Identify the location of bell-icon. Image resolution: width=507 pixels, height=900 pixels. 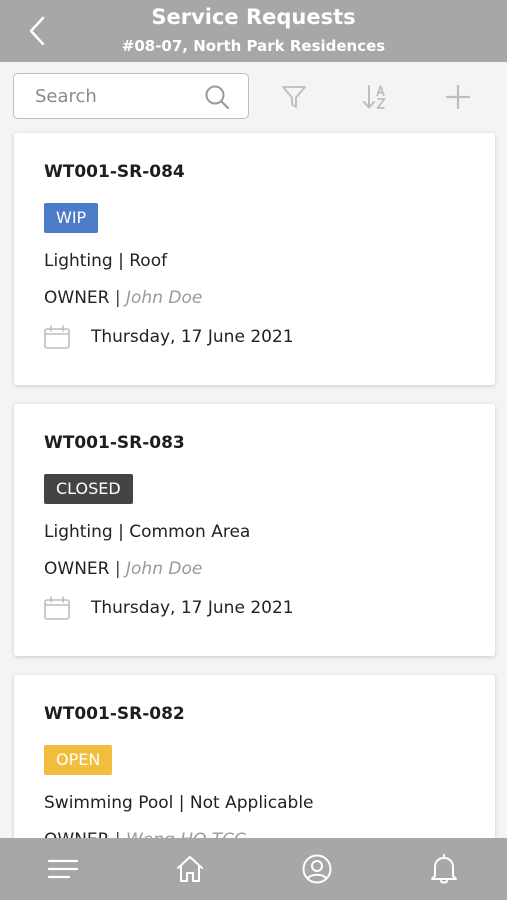
(444, 869).